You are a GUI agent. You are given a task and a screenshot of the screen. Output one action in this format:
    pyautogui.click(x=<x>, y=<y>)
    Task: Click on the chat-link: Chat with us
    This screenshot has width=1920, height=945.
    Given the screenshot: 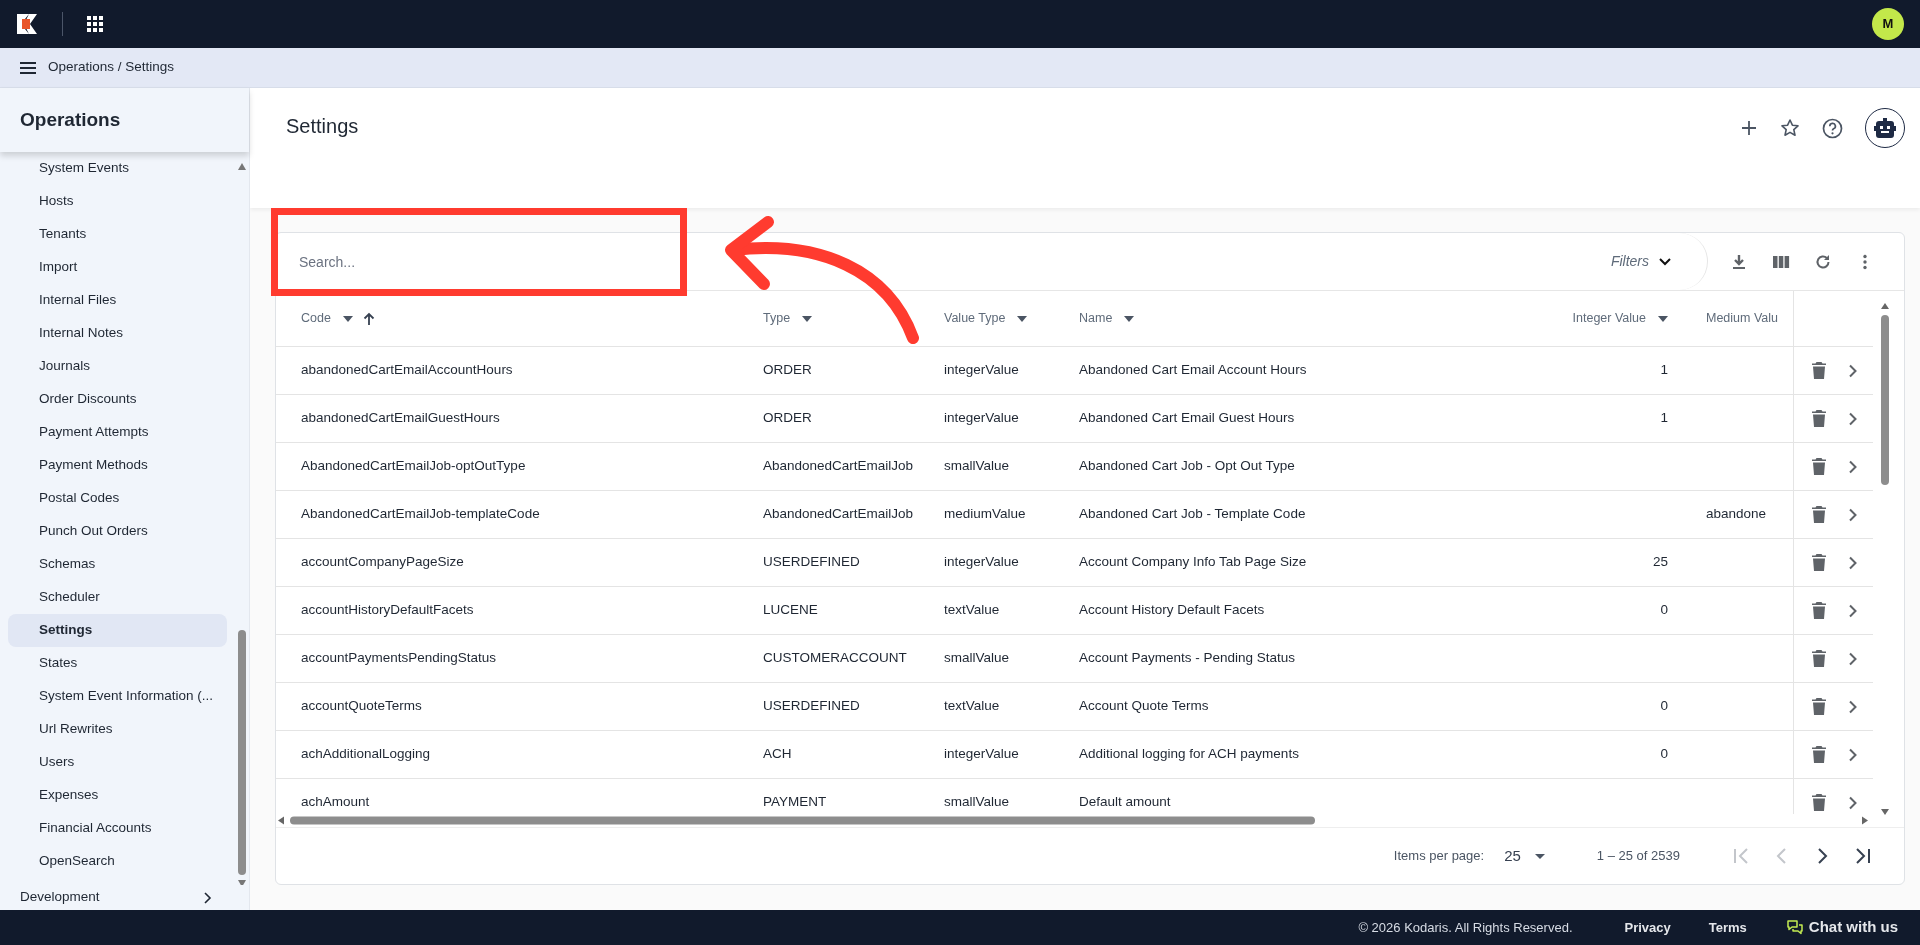 What is the action you would take?
    pyautogui.click(x=1842, y=927)
    